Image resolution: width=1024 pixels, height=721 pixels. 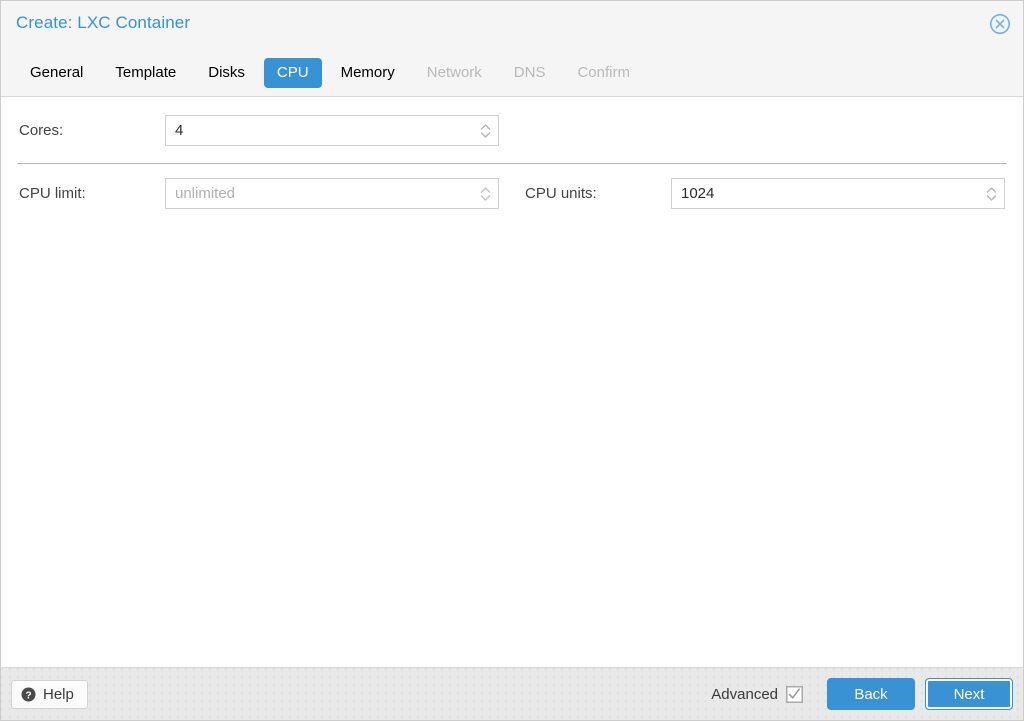 I want to click on cores-label: Cores:, so click(x=41, y=130).